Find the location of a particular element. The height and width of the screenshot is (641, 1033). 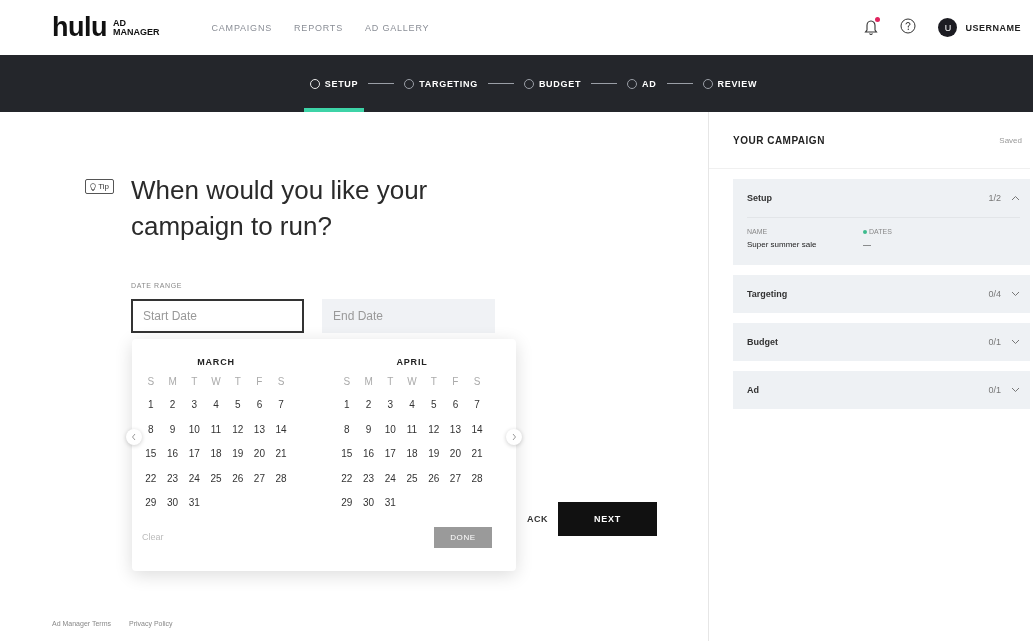

user-avatar: U is located at coordinates (948, 27).